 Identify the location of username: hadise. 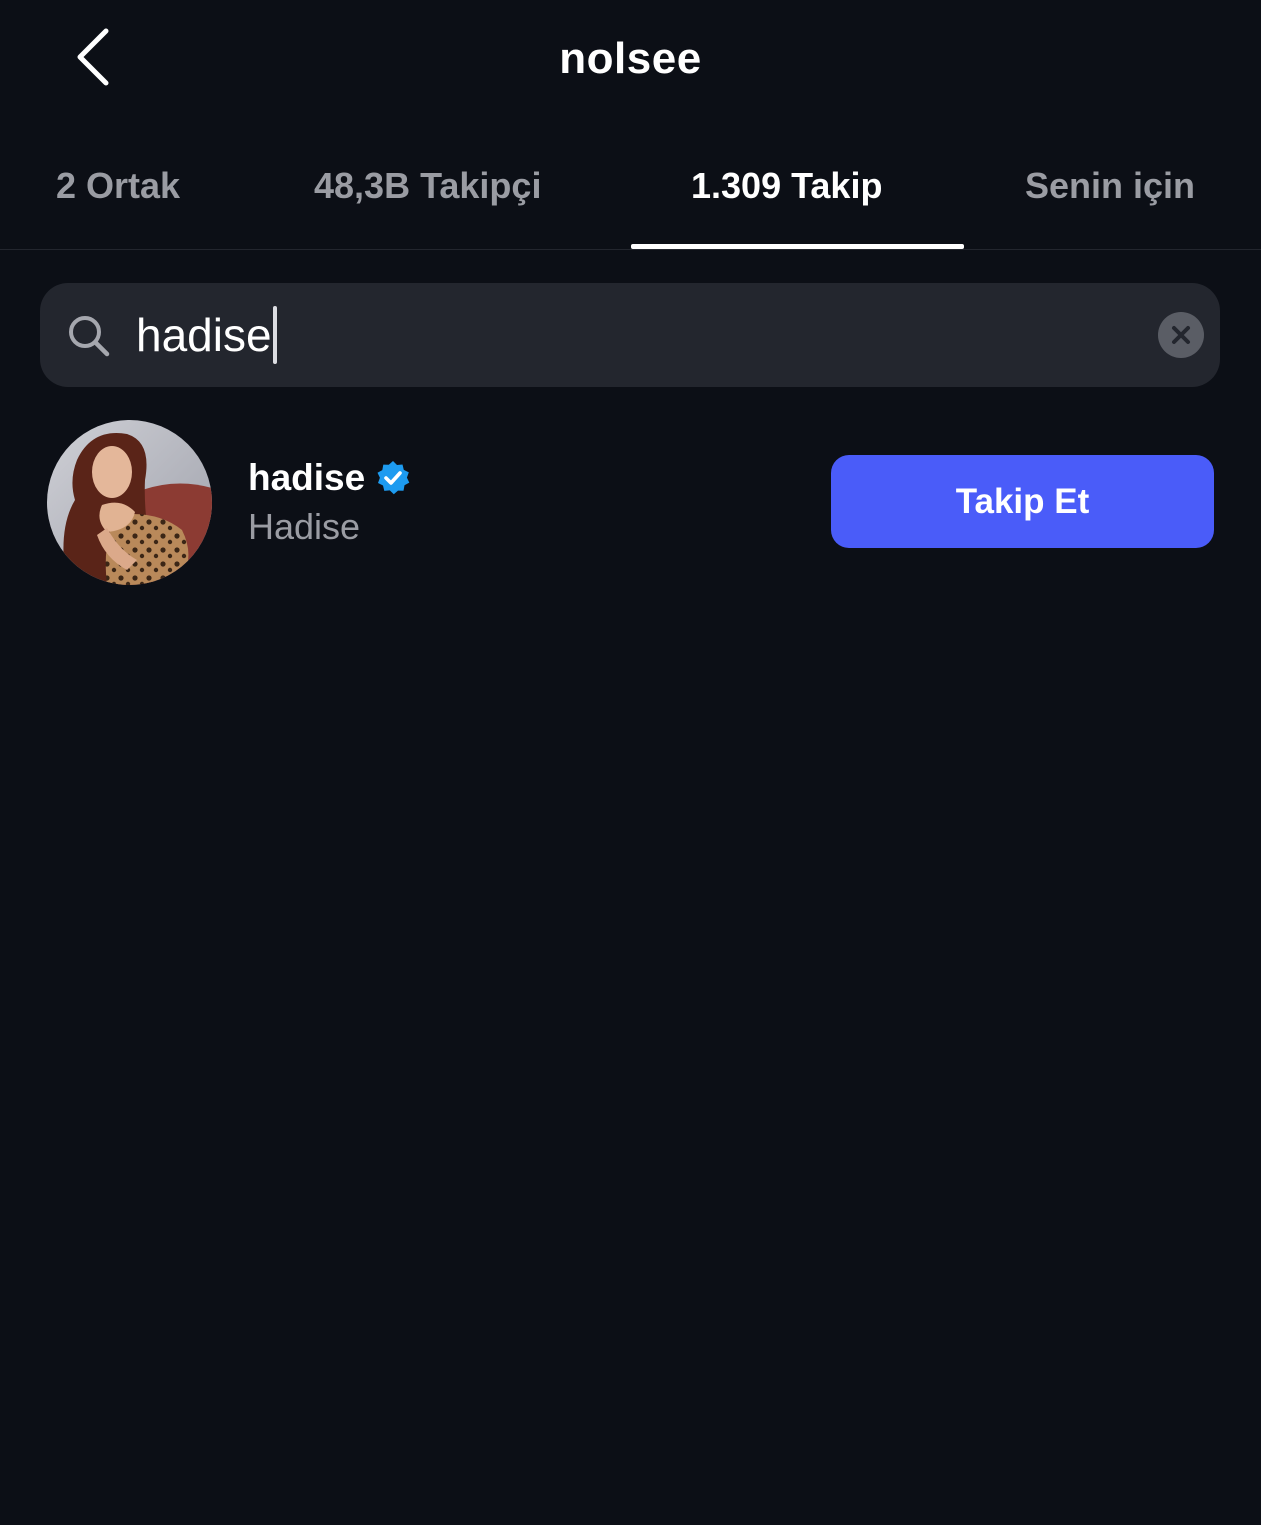
(307, 477).